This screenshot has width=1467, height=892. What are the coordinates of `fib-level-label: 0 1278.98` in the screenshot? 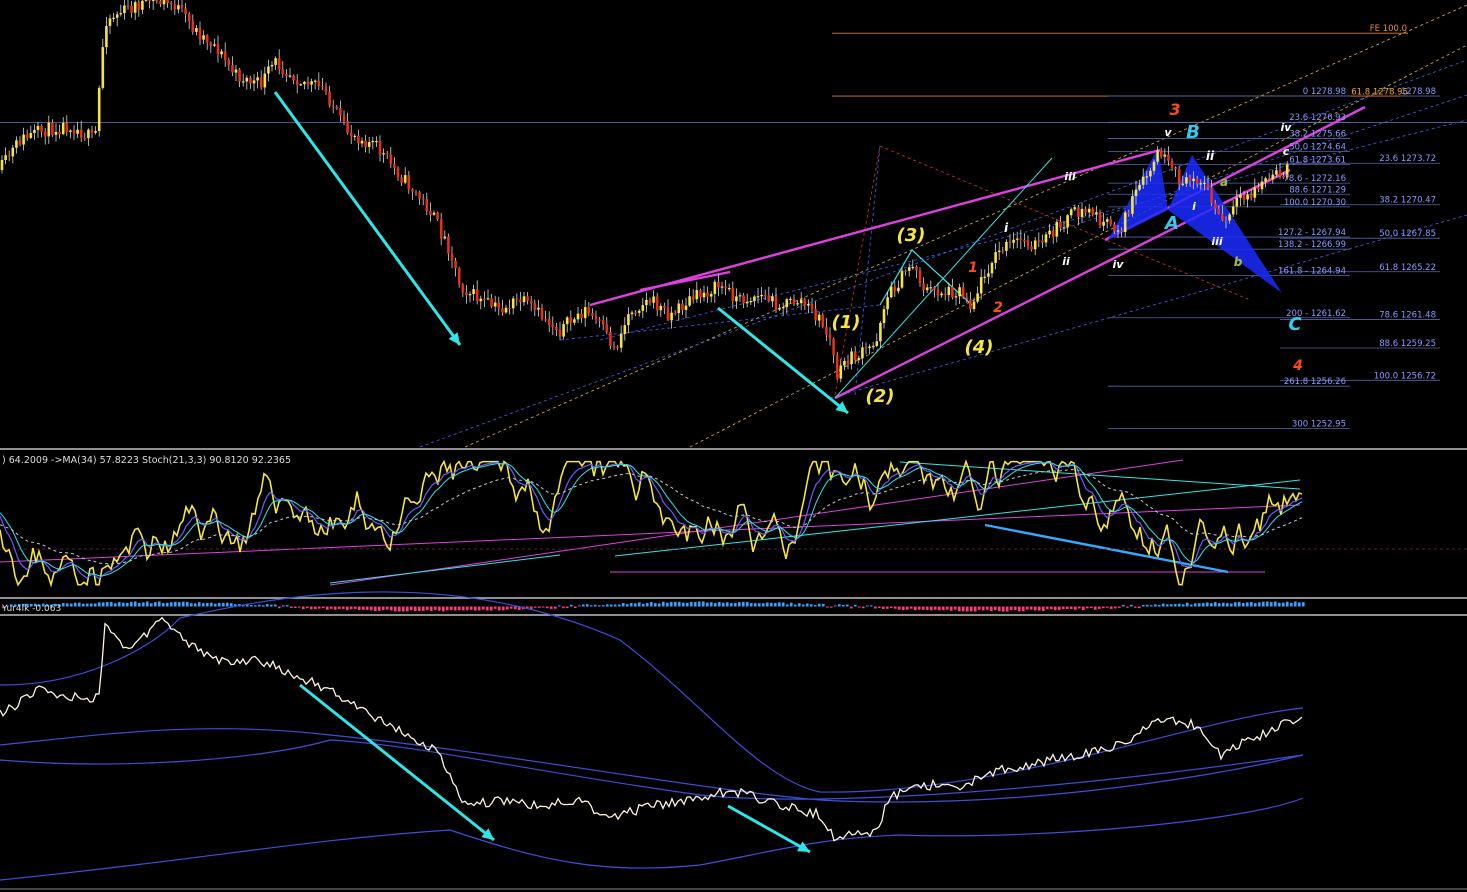 It's located at (1324, 92).